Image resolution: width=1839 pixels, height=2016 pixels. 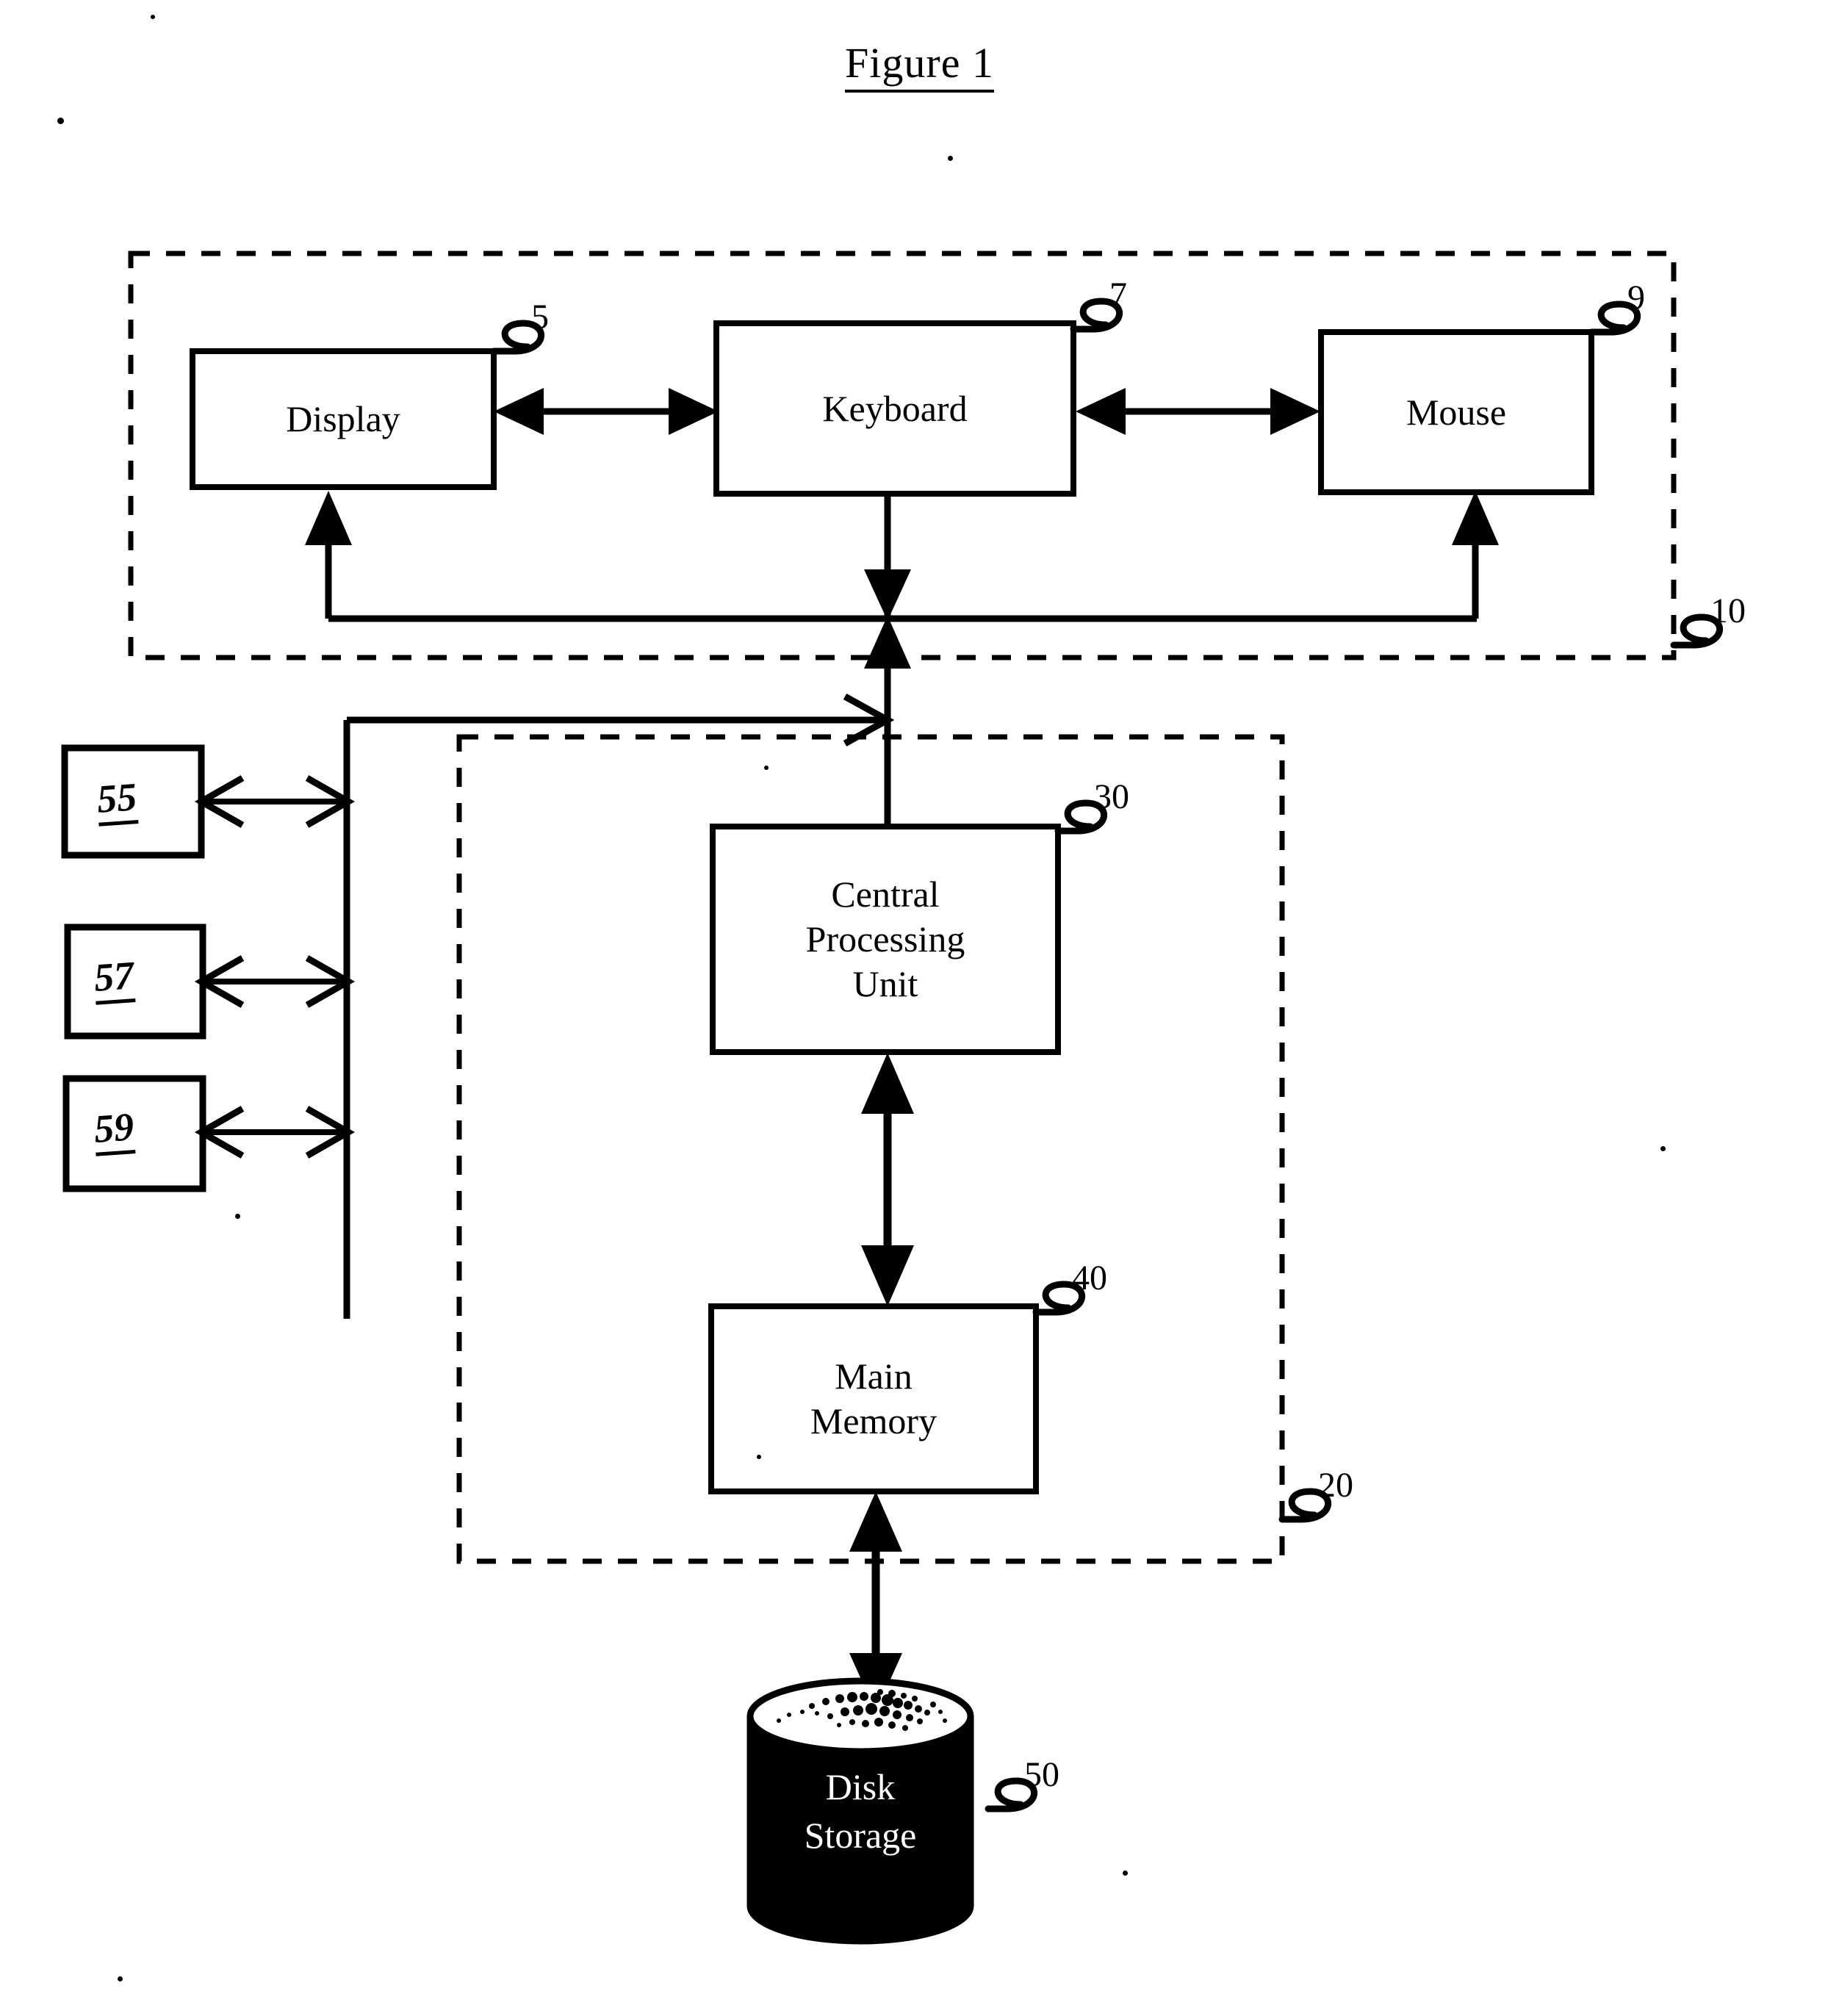 I want to click on peripheral-label-59: 59, so click(x=114, y=1130).